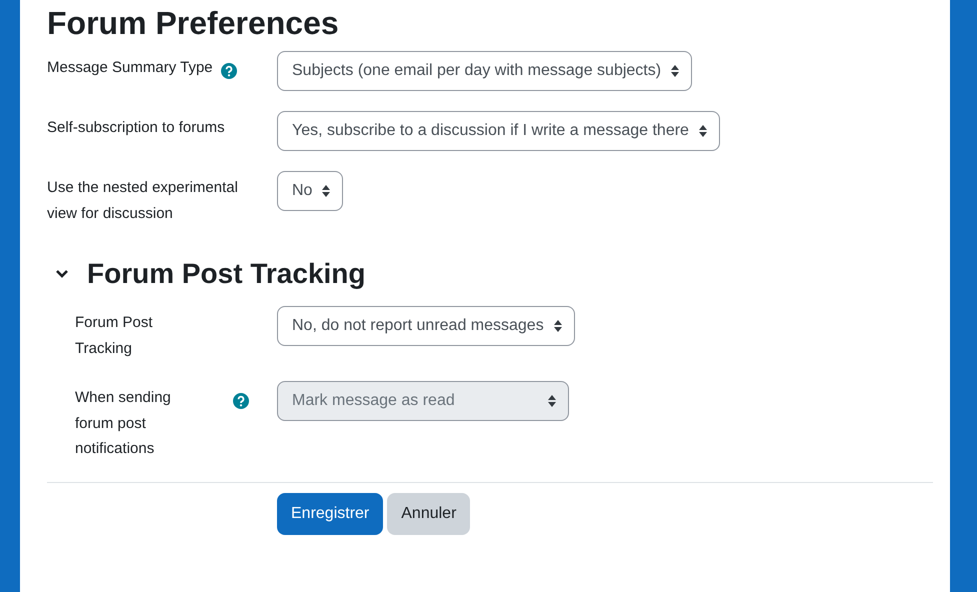 The height and width of the screenshot is (592, 977). What do you see at coordinates (498, 131) in the screenshot?
I see `select-field: Yes, subscribe to a discussion if I write a message there` at bounding box center [498, 131].